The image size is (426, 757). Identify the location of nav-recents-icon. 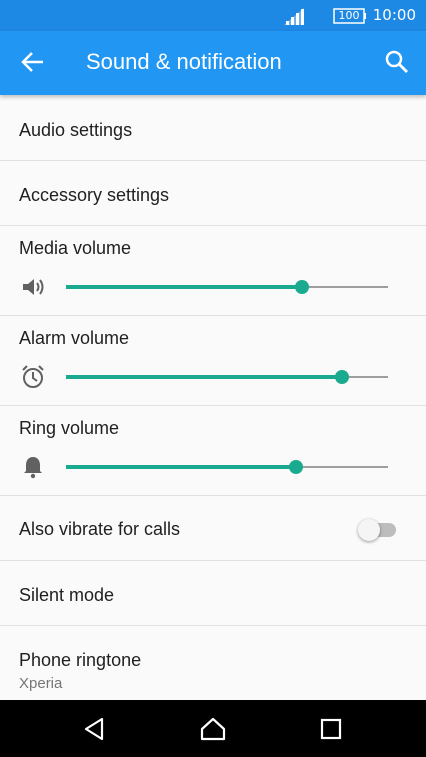
(331, 729).